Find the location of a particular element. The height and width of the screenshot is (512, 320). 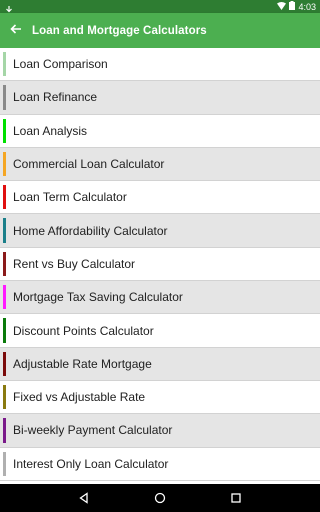

list-item: Fixed vs Adjustable Rate is located at coordinates (160, 397).